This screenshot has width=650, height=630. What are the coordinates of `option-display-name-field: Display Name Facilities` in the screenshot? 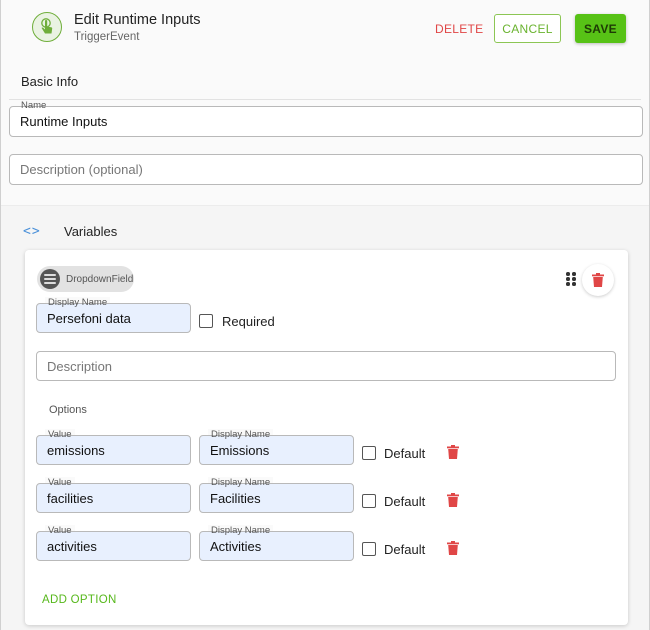 It's located at (276, 495).